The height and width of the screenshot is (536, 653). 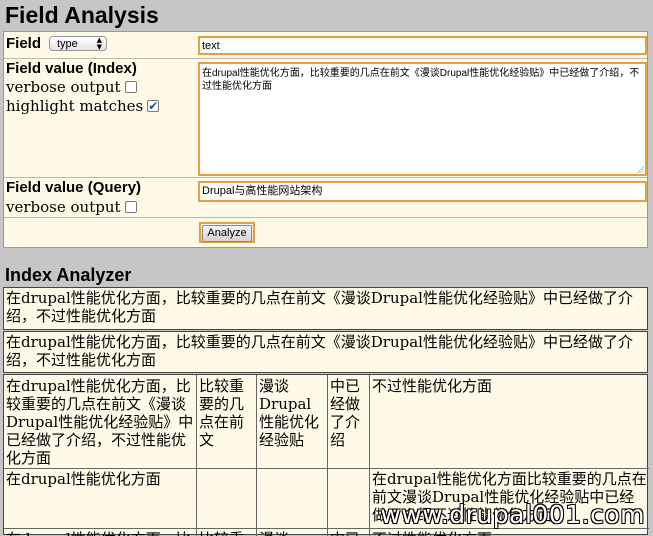 What do you see at coordinates (289, 413) in the screenshot?
I see `token-cell: 漫谈Drupal性能优化经验贴` at bounding box center [289, 413].